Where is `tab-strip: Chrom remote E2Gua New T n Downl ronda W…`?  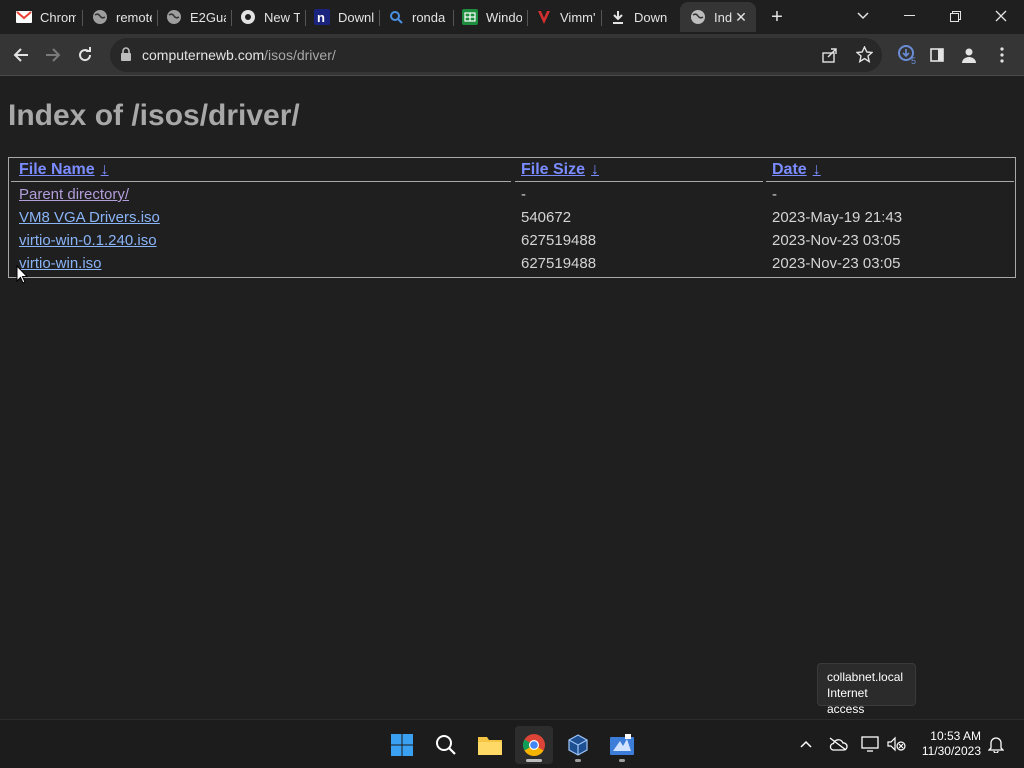 tab-strip: Chrom remote E2Gua New T n Downl ronda W… is located at coordinates (512, 17).